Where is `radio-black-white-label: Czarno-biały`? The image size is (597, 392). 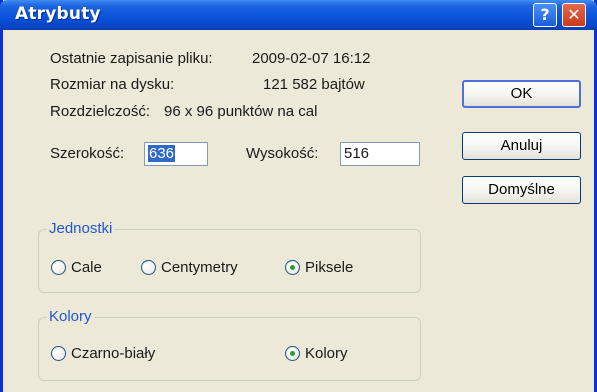 radio-black-white-label: Czarno-biały is located at coordinates (113, 353).